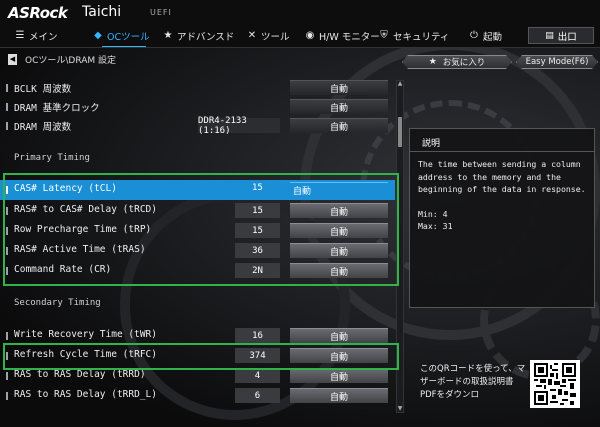  What do you see at coordinates (197, 356) in the screenshot?
I see `setting-row-trfc: Refresh Cycle Time (tRFC) 374 自動` at bounding box center [197, 356].